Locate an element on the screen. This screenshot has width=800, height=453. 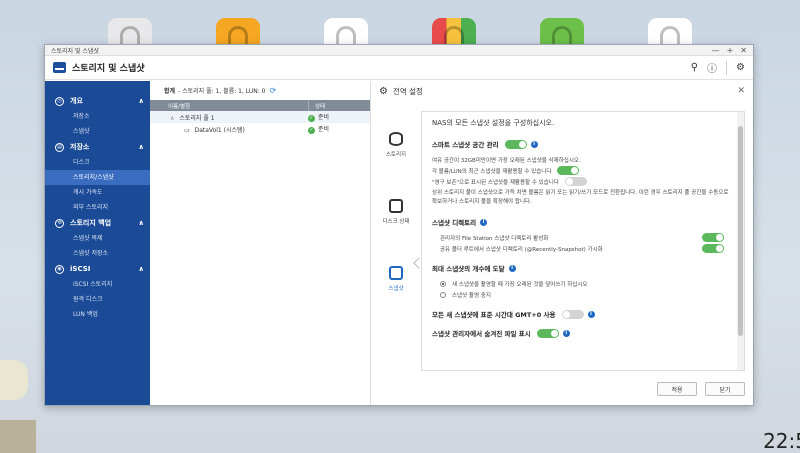
settings-footer: 적용 닫기 is located at coordinates (701, 389).